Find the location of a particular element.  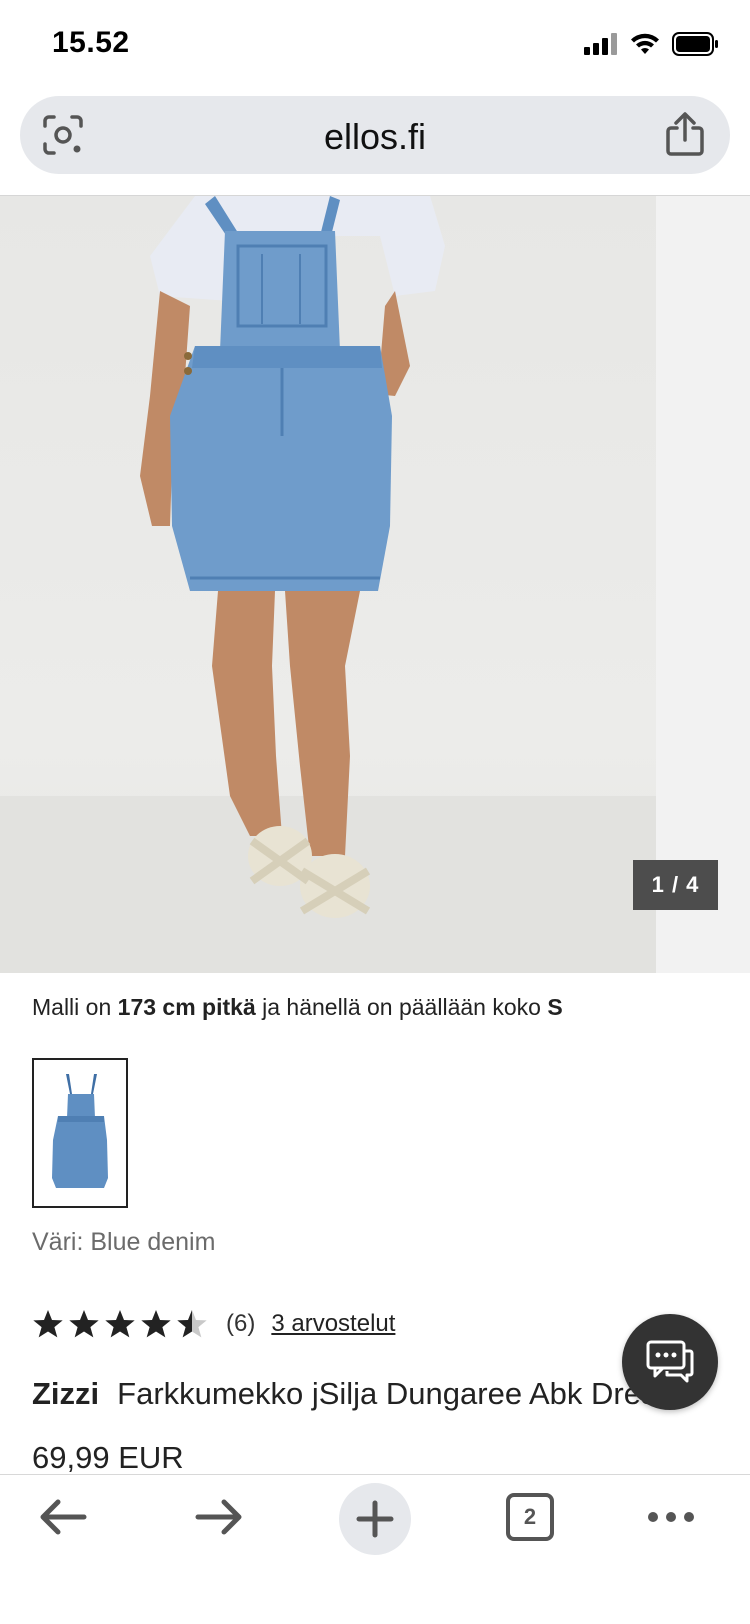

caption-prefix: Malli on is located at coordinates (75, 1007).